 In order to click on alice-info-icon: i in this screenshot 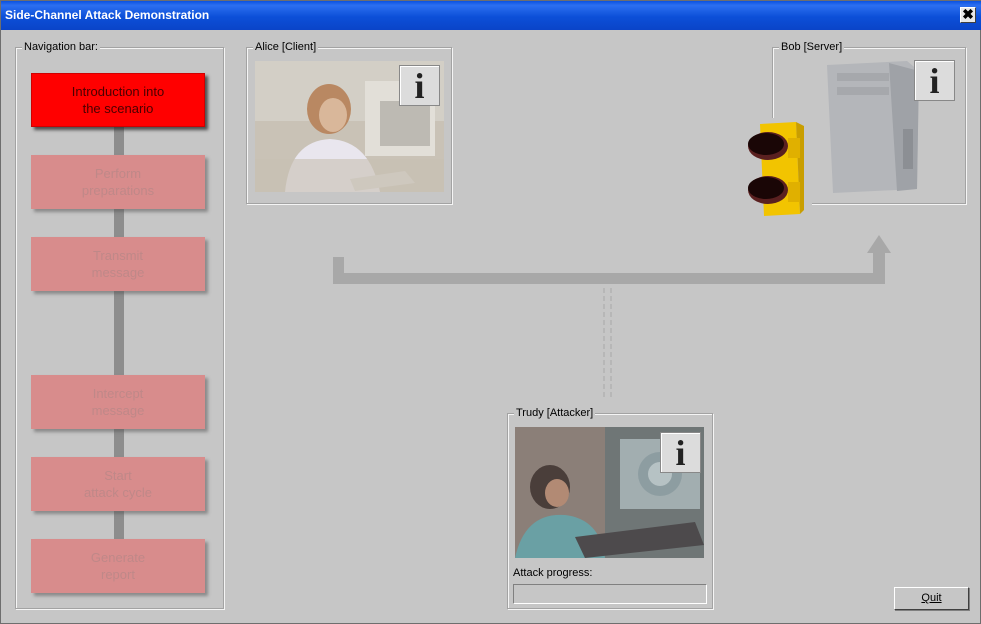, I will do `click(419, 85)`.